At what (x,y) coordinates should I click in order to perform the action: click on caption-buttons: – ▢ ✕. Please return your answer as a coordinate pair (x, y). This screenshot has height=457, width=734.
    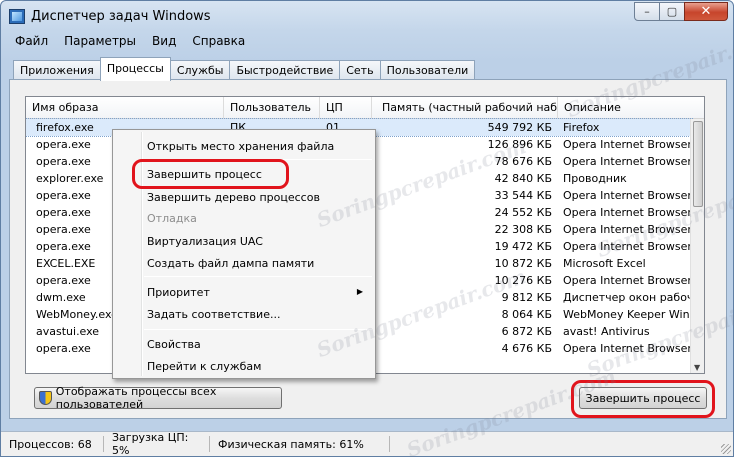
    Looking at the image, I should click on (681, 11).